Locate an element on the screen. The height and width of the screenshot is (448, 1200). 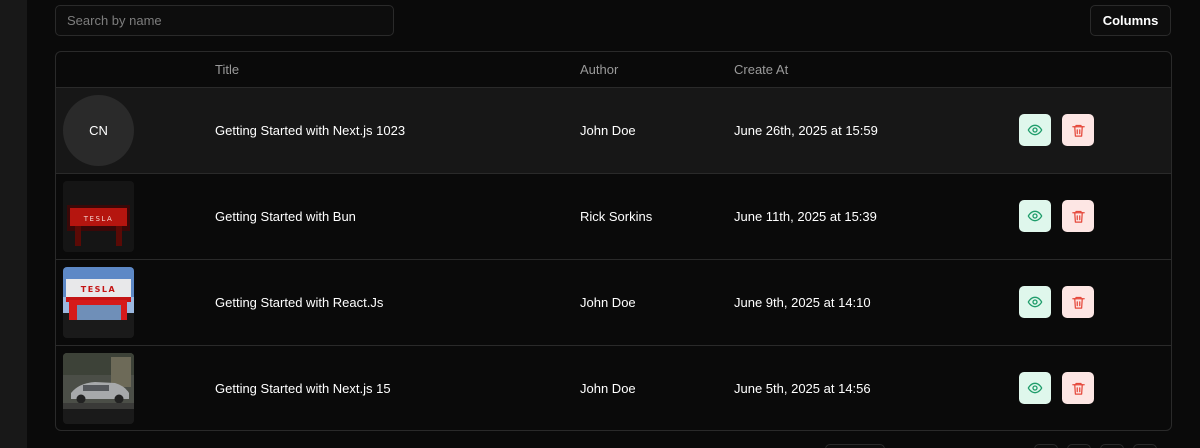
row-title: Getting Started with React.Js is located at coordinates (299, 302).